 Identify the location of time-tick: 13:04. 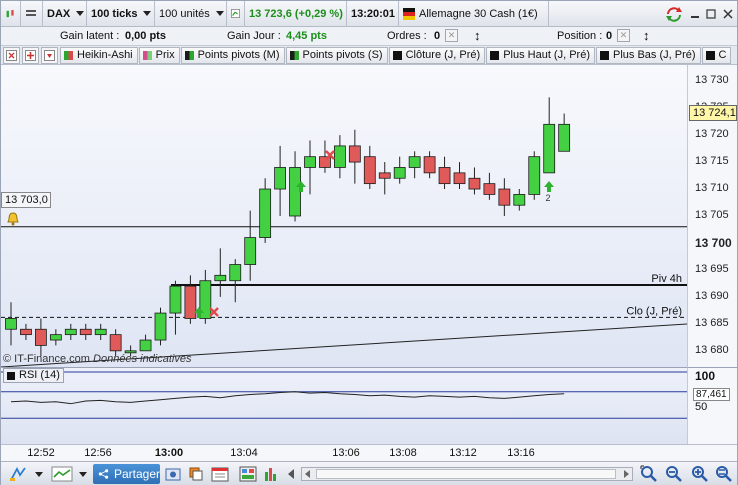
(244, 453).